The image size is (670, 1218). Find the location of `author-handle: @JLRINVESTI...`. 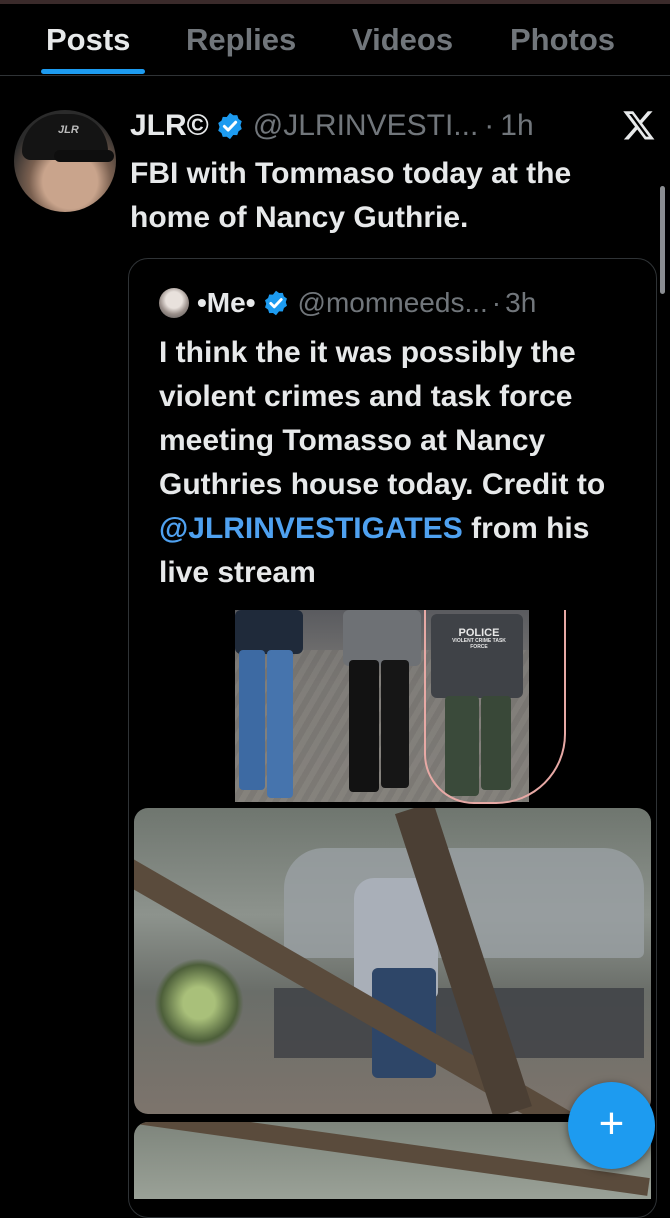

author-handle: @JLRINVESTI... is located at coordinates (366, 126).